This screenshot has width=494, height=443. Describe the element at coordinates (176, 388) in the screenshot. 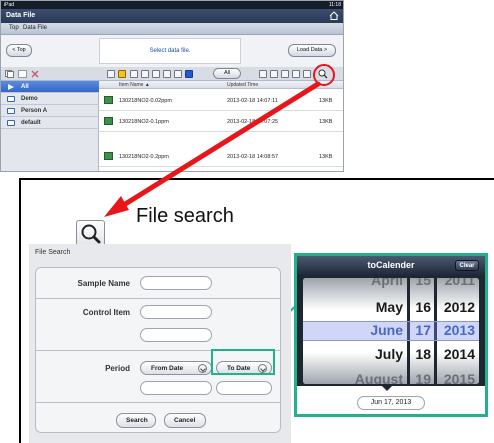

I see `from-date-field` at that location.